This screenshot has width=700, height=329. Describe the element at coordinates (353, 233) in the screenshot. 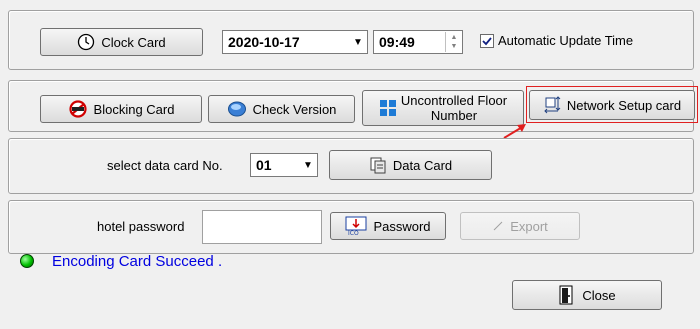

I see `svg-text: ICO` at that location.